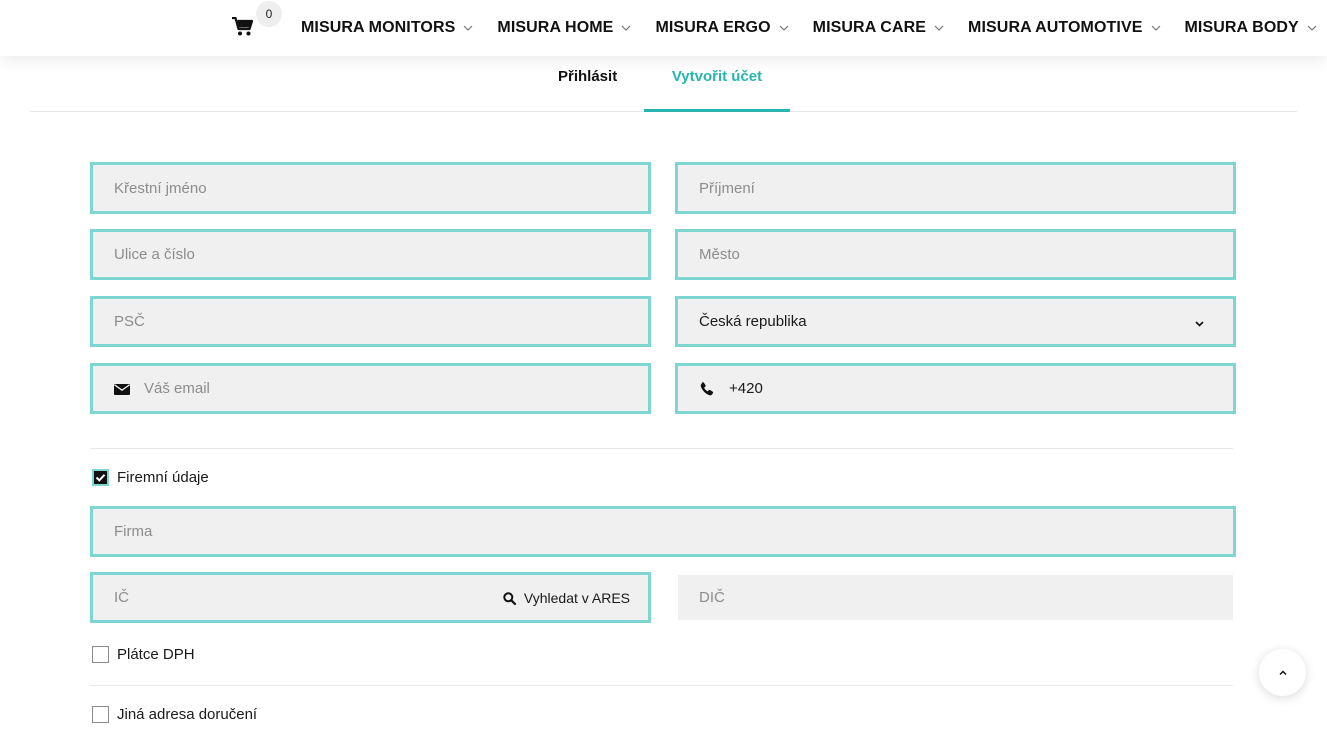 This screenshot has width=1327, height=745. I want to click on scroll-to-top-button, so click(1282, 672).